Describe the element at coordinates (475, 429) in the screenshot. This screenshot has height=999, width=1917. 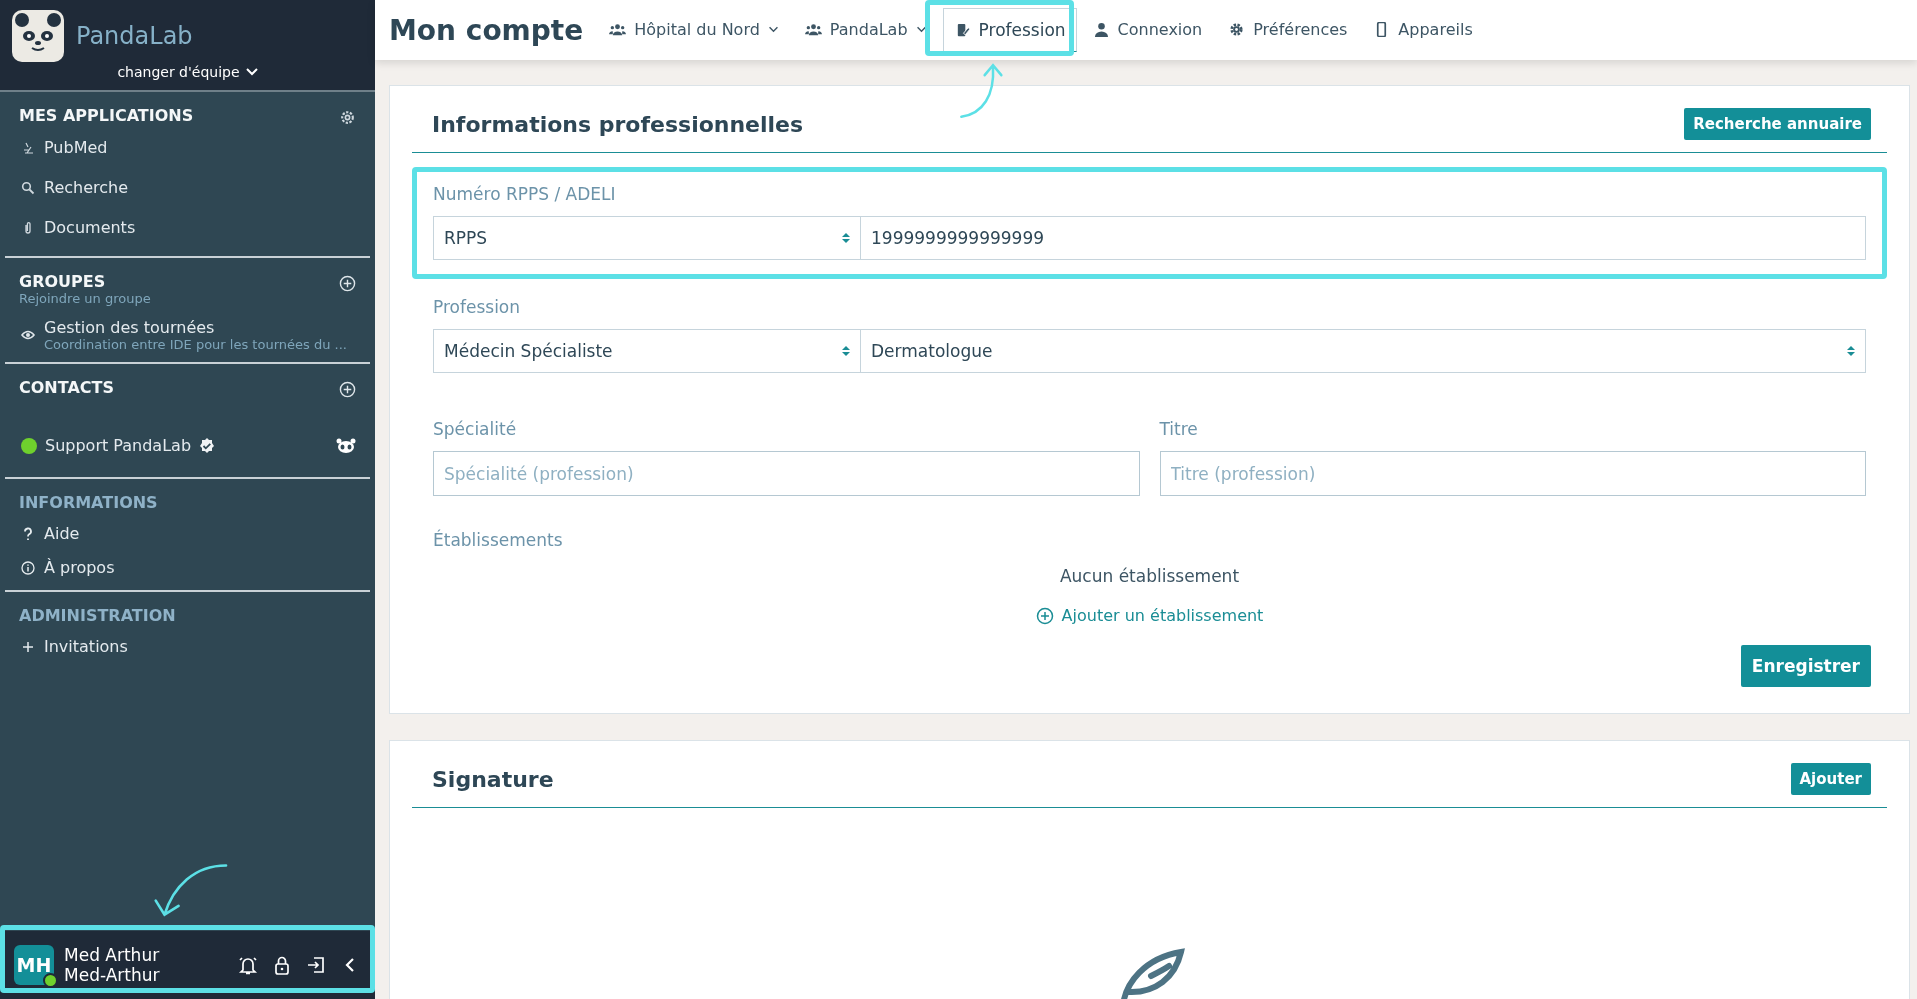
I see `field-label: Spécialité` at that location.